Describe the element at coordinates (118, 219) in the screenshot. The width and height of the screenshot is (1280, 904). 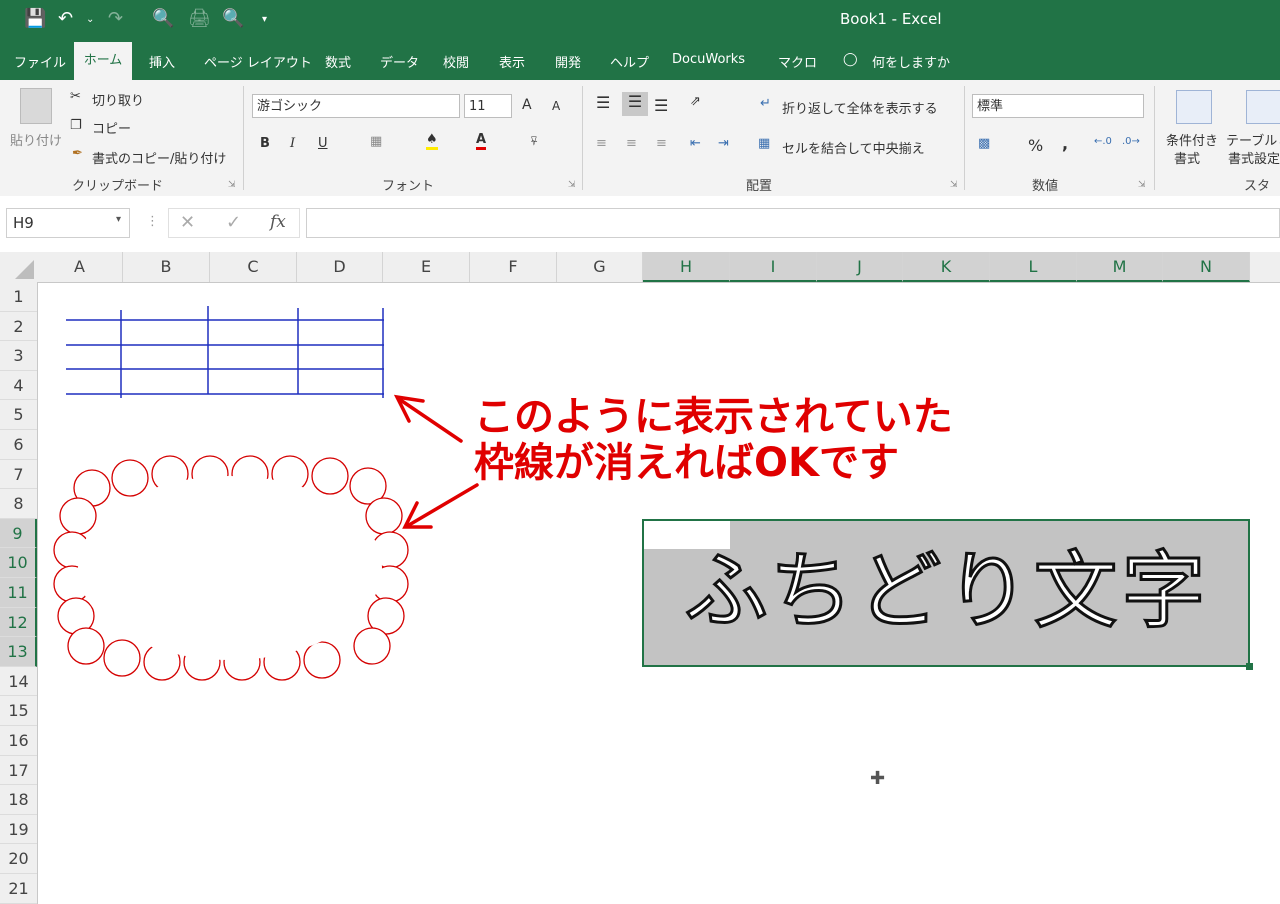
I see `namebox-dropdown-icon: ▾` at that location.